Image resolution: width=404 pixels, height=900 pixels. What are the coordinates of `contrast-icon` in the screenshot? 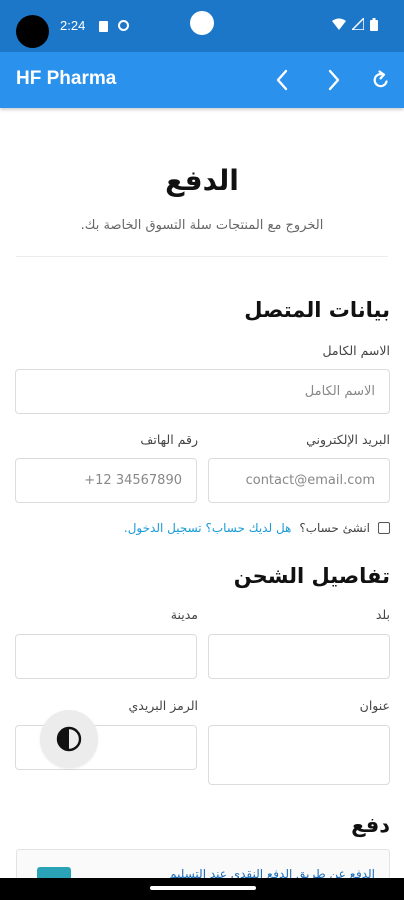 It's located at (69, 739).